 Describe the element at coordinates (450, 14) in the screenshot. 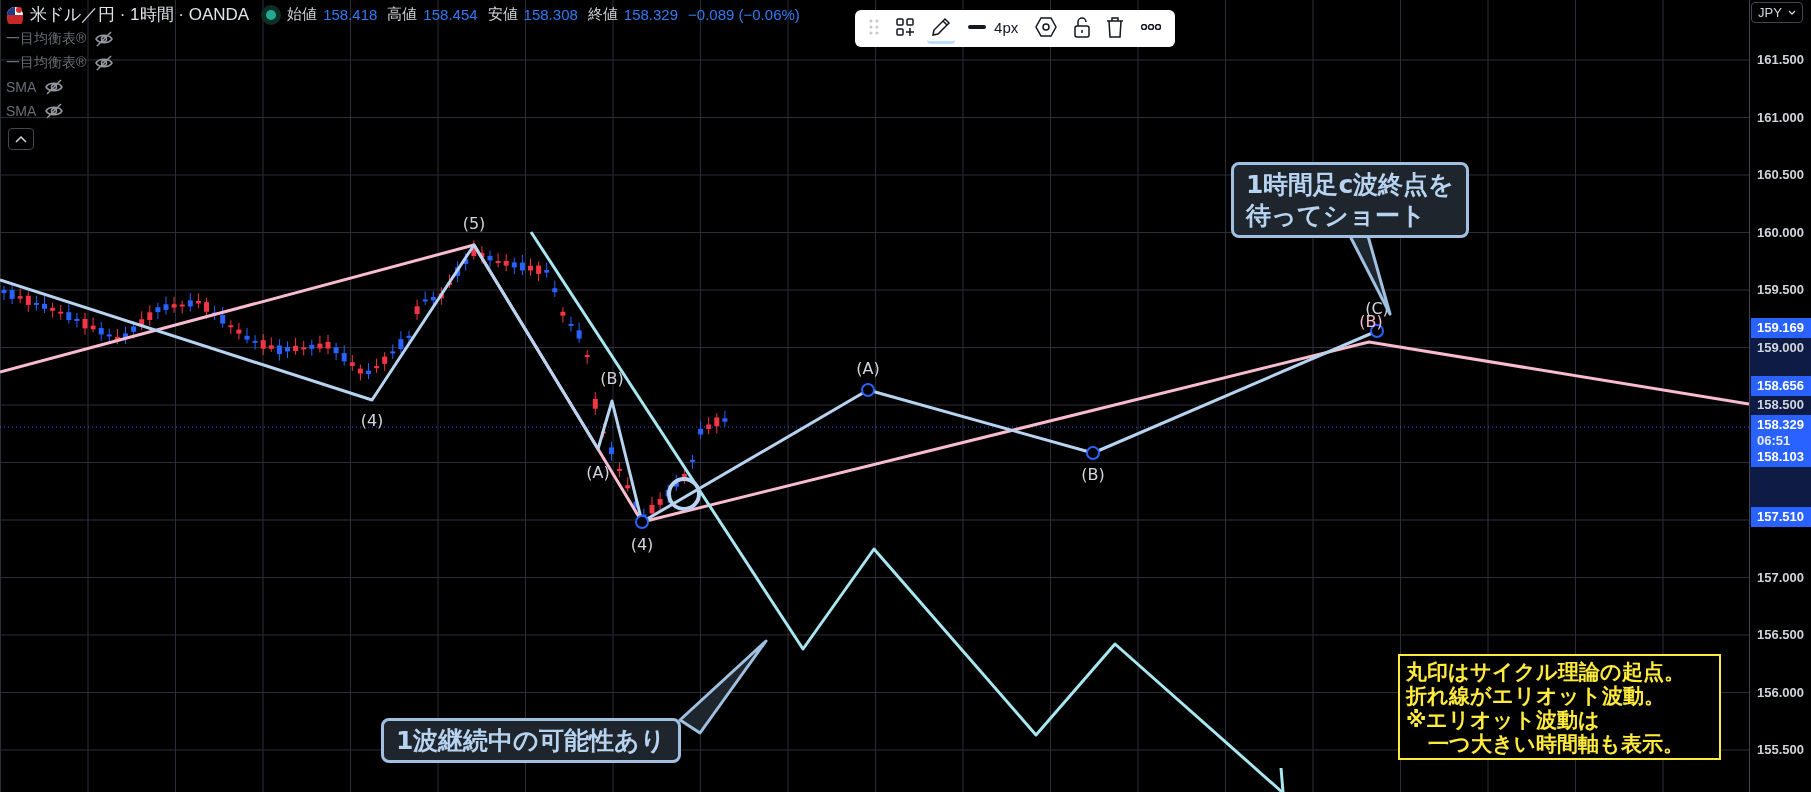

I see `ohlc-value: 158.454` at that location.